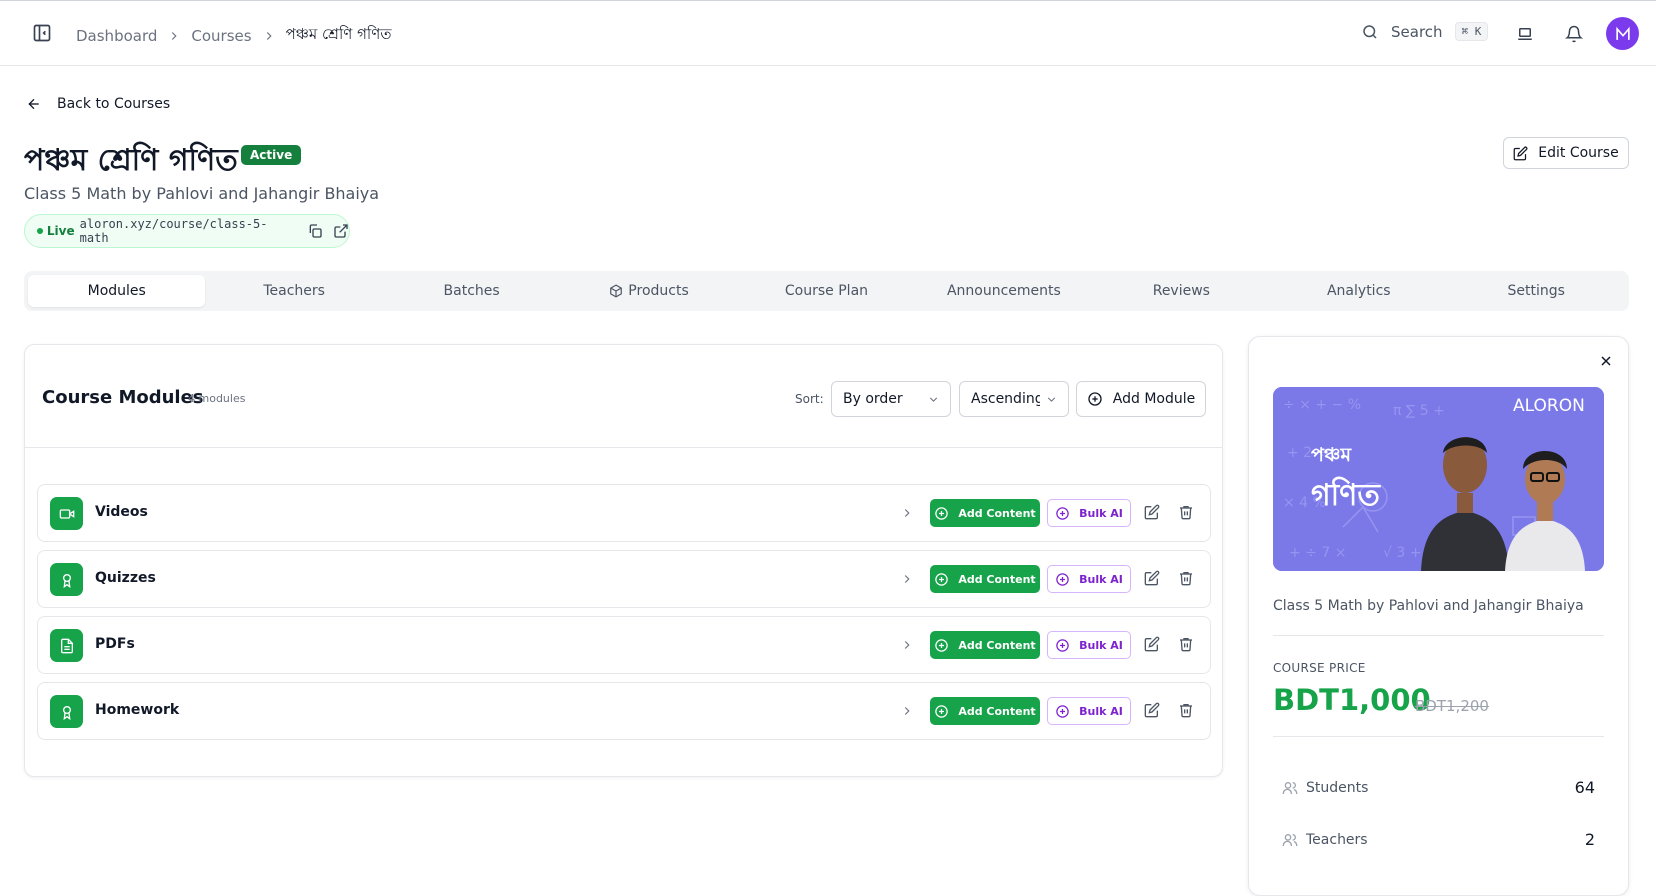 The width and height of the screenshot is (1656, 896). Describe the element at coordinates (98, 104) in the screenshot. I see `back-to-courses-link: Back to Courses` at that location.